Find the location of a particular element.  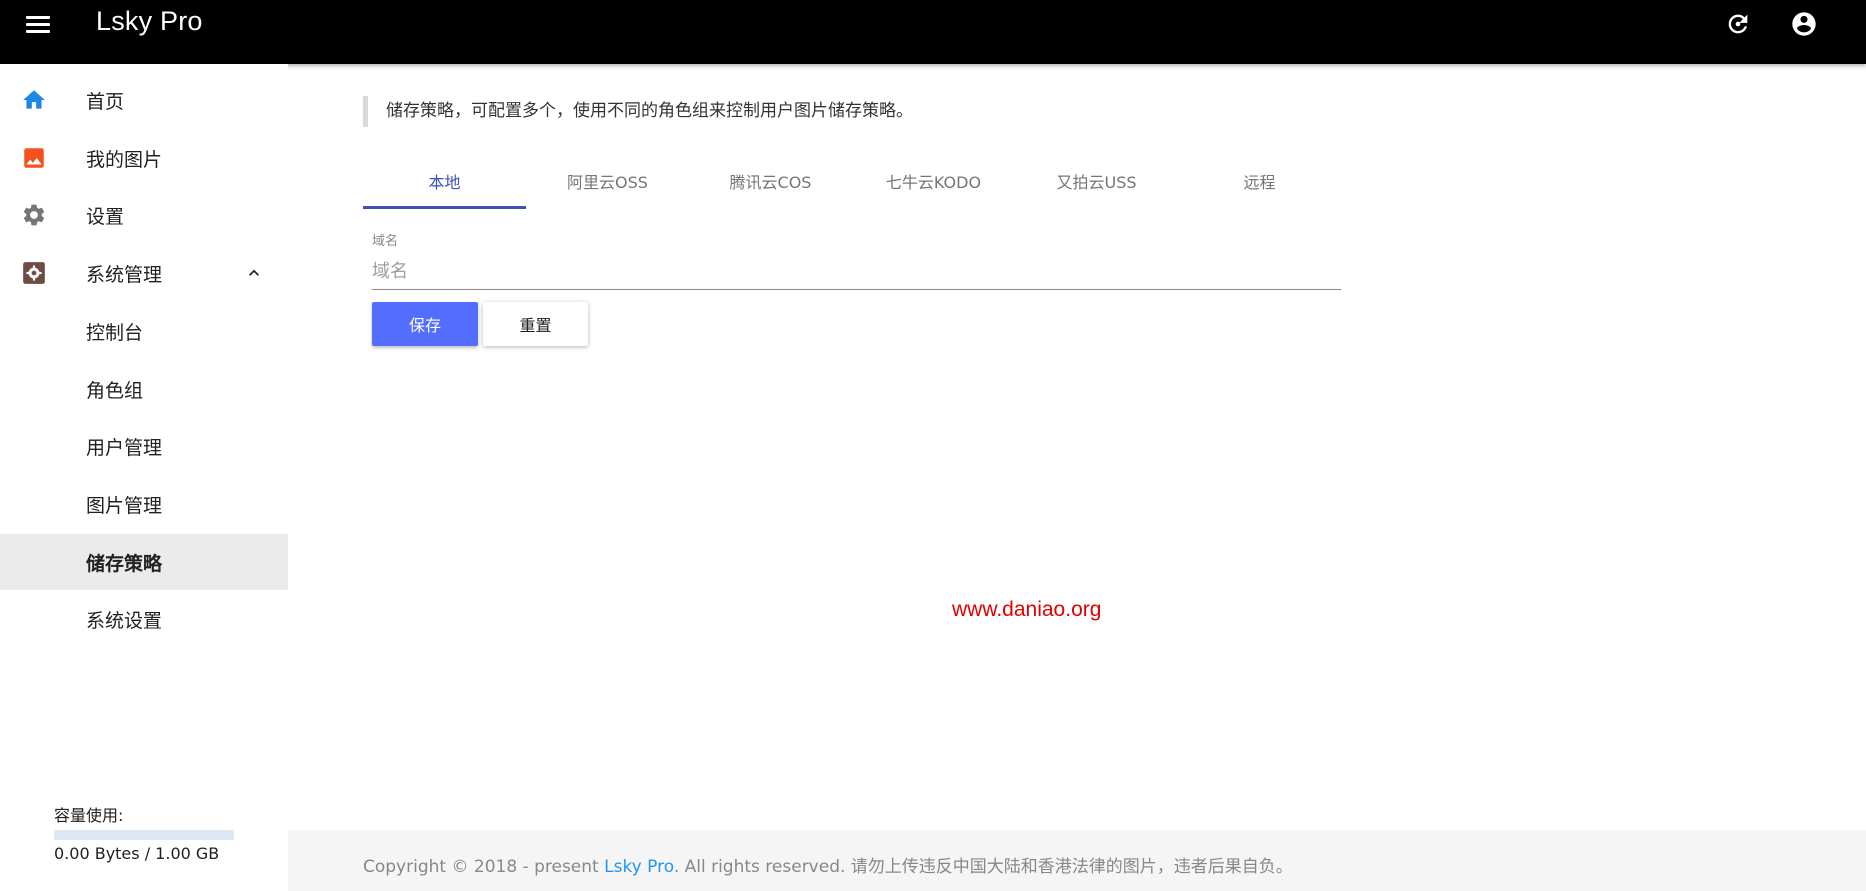

tab-qiniu-kodo: 七牛云KODO is located at coordinates (933, 180).